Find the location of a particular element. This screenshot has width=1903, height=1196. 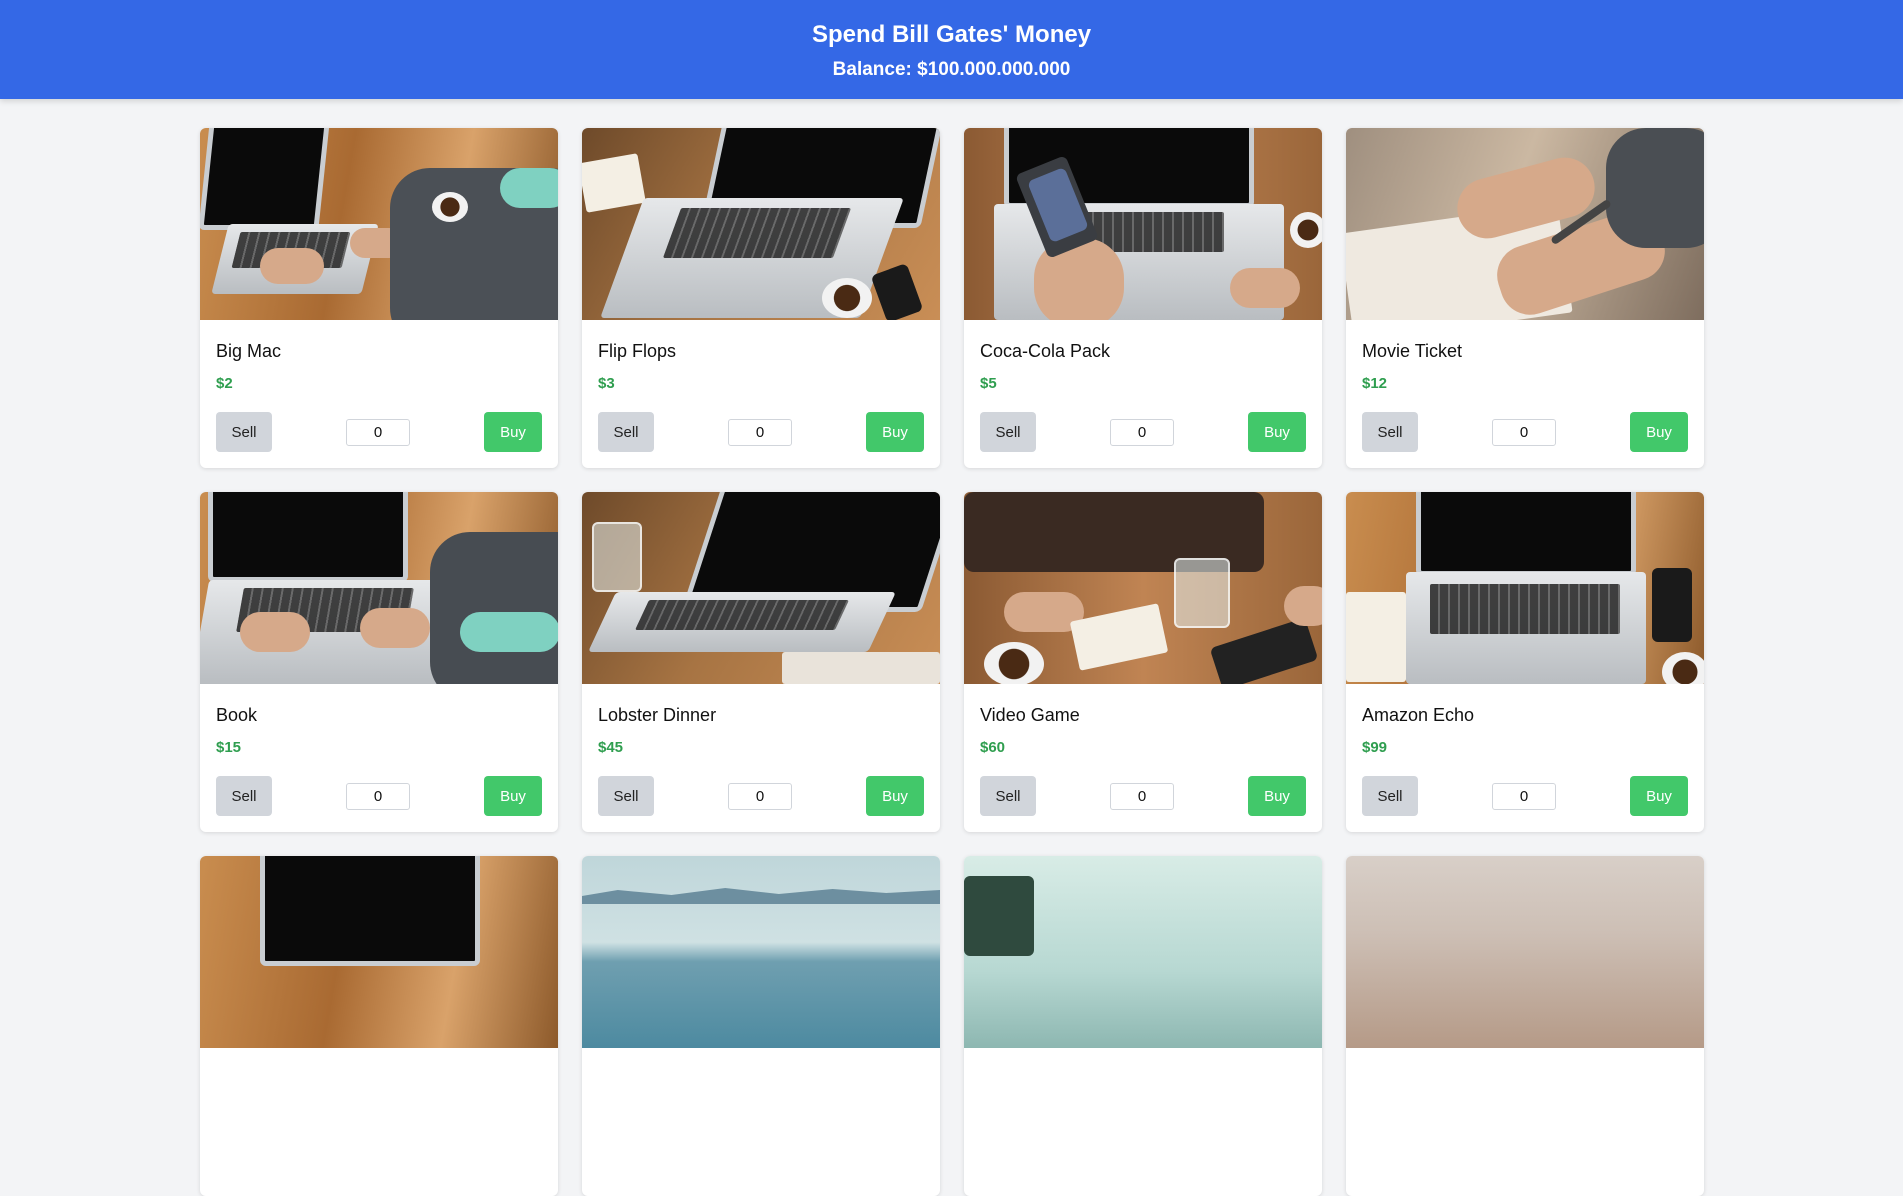

product-name: Lobster Dinner is located at coordinates (657, 715).